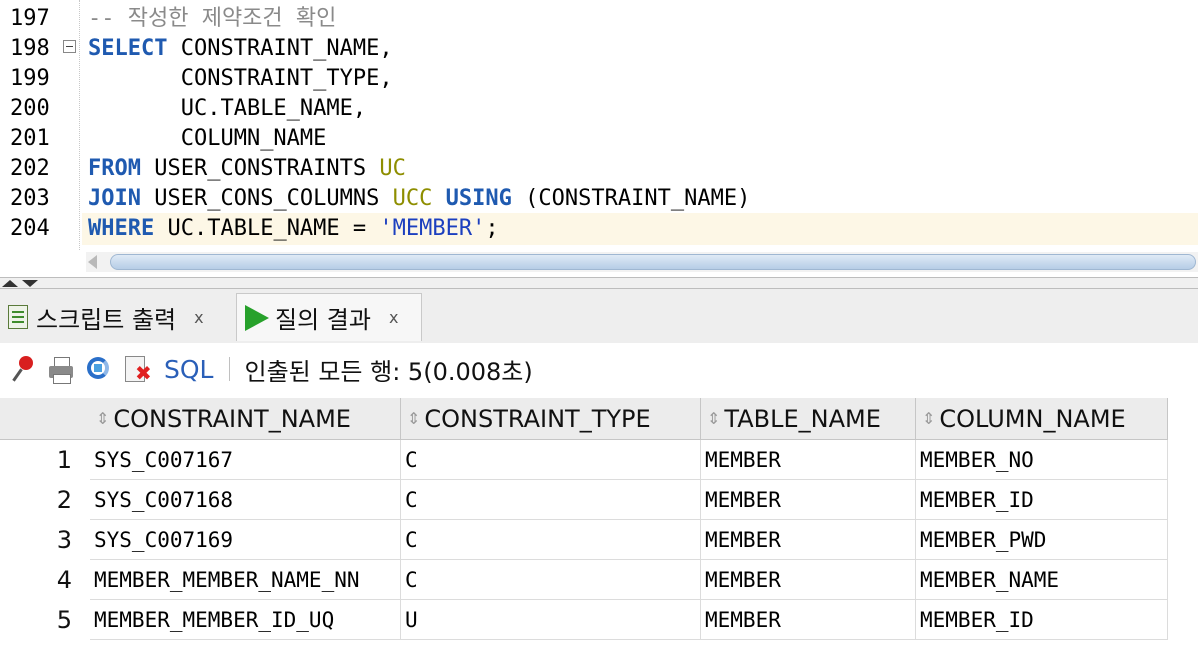  Describe the element at coordinates (432, 228) in the screenshot. I see `string-literal: 'MEMBER'` at that location.